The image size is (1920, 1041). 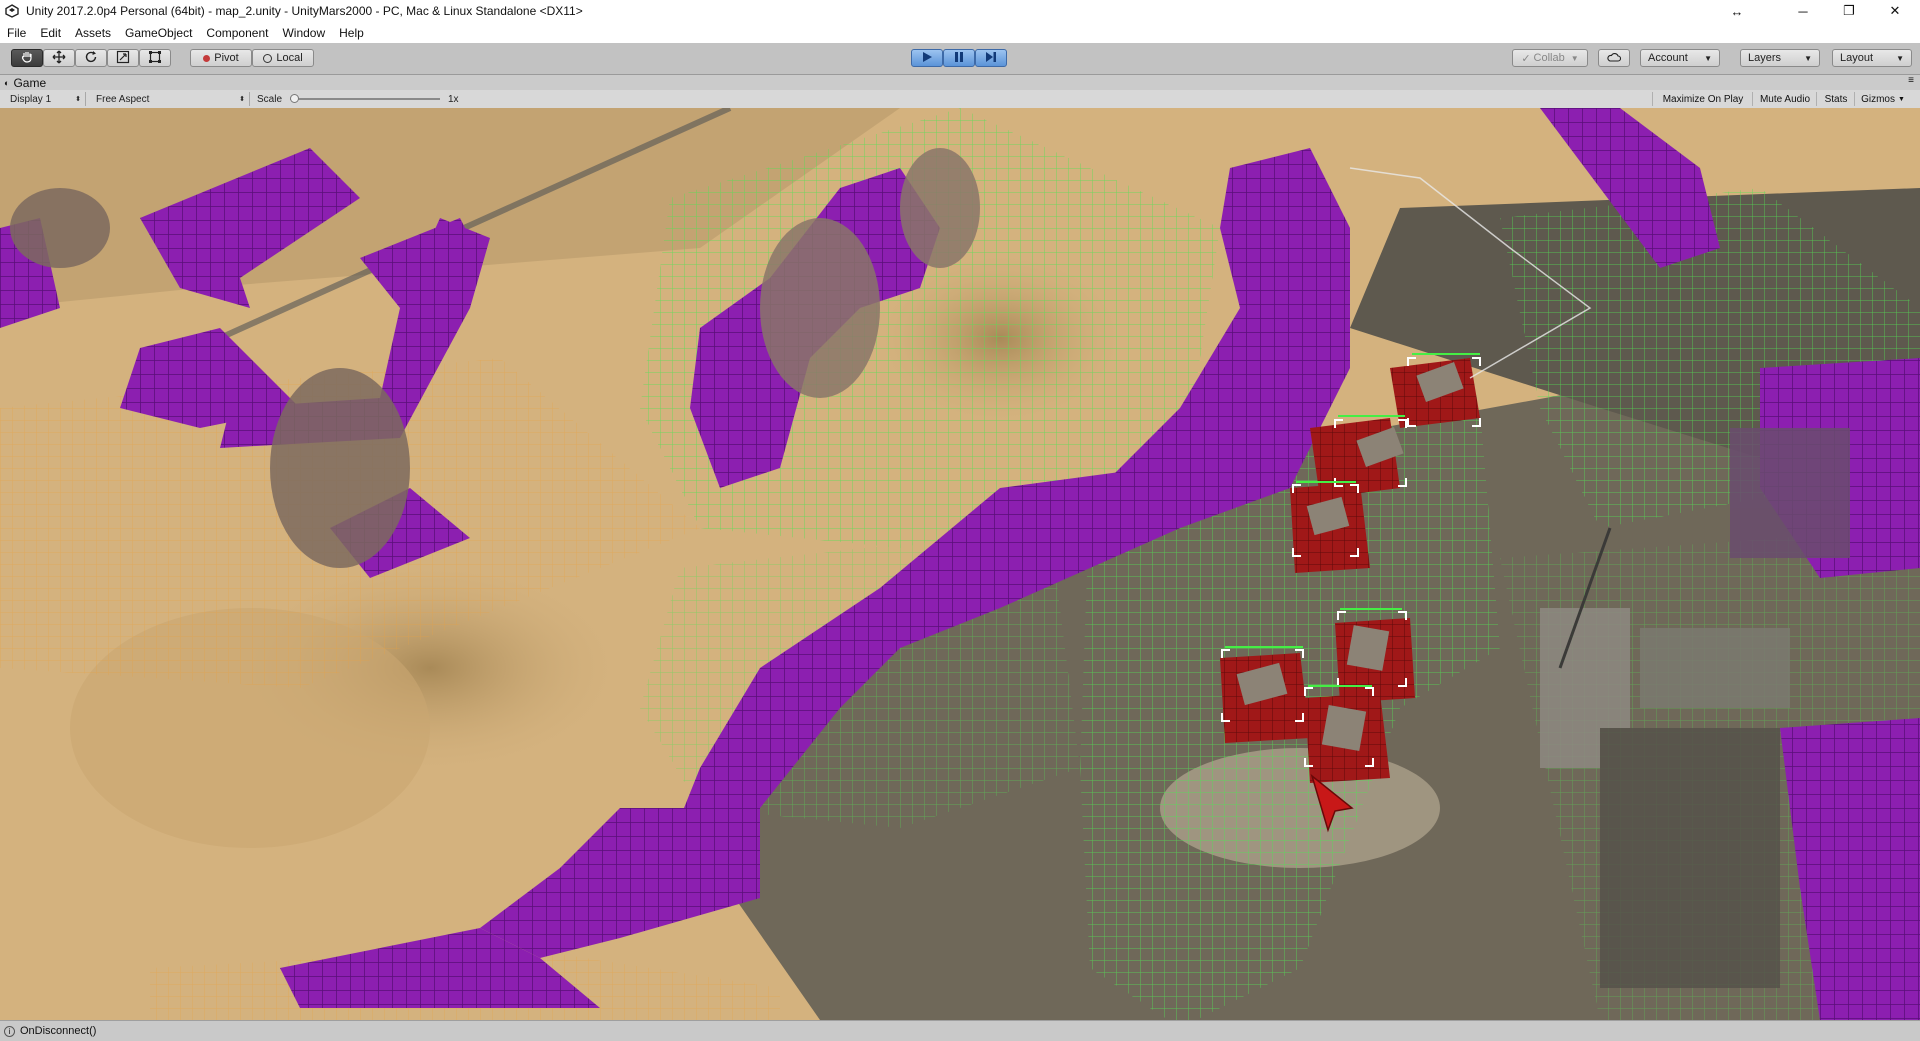 I want to click on local-toggle-button: Local, so click(x=283, y=58).